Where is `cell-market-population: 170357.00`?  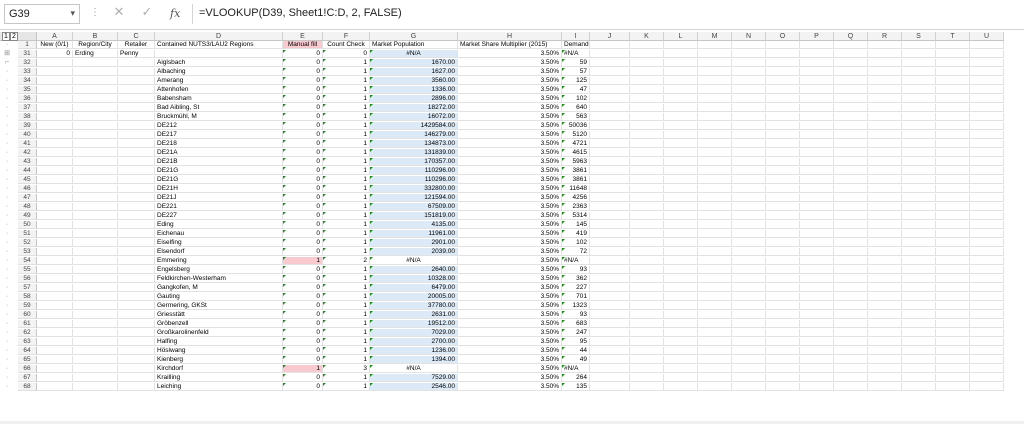 cell-market-population: 170357.00 is located at coordinates (414, 162).